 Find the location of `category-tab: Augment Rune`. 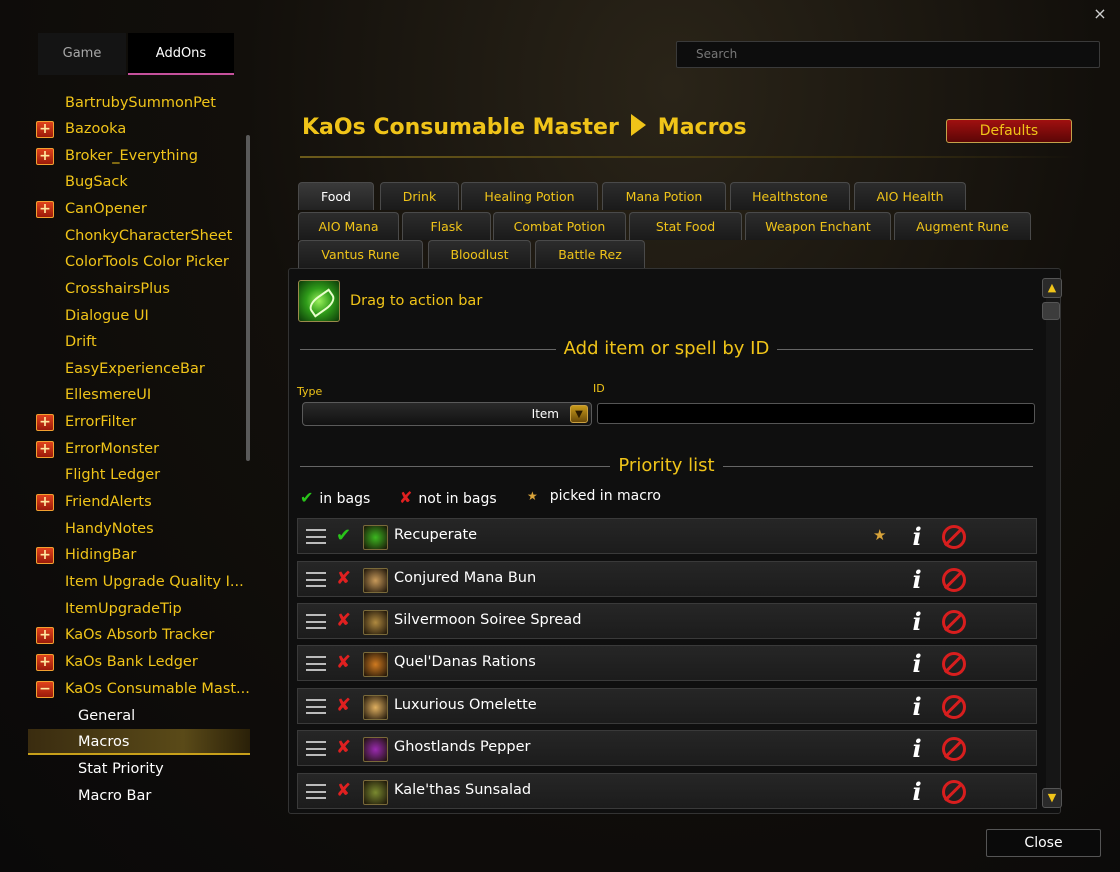

category-tab: Augment Rune is located at coordinates (962, 226).